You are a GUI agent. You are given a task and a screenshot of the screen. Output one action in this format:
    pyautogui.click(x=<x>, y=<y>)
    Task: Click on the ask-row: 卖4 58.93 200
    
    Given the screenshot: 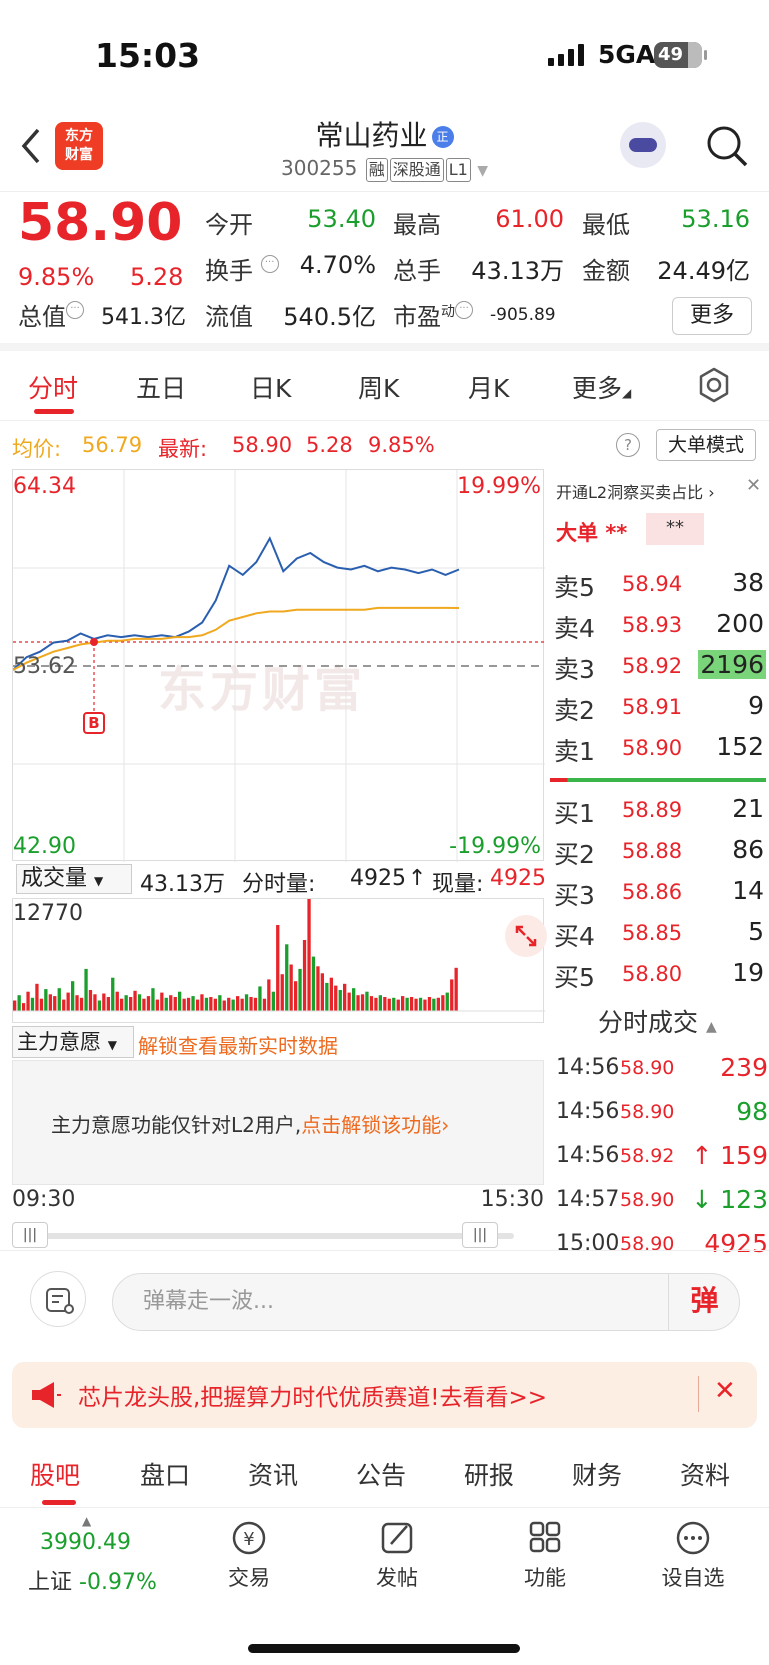 What is the action you would take?
    pyautogui.click(x=660, y=625)
    